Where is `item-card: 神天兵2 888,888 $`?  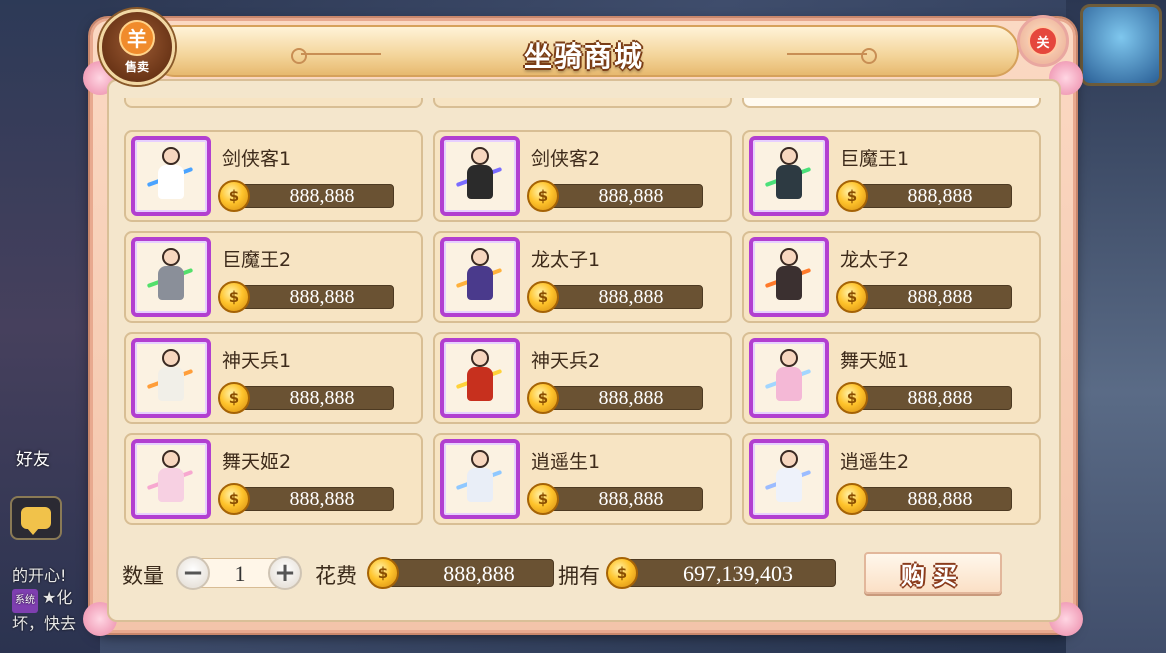
item-card: 神天兵2 888,888 $ is located at coordinates (582, 378).